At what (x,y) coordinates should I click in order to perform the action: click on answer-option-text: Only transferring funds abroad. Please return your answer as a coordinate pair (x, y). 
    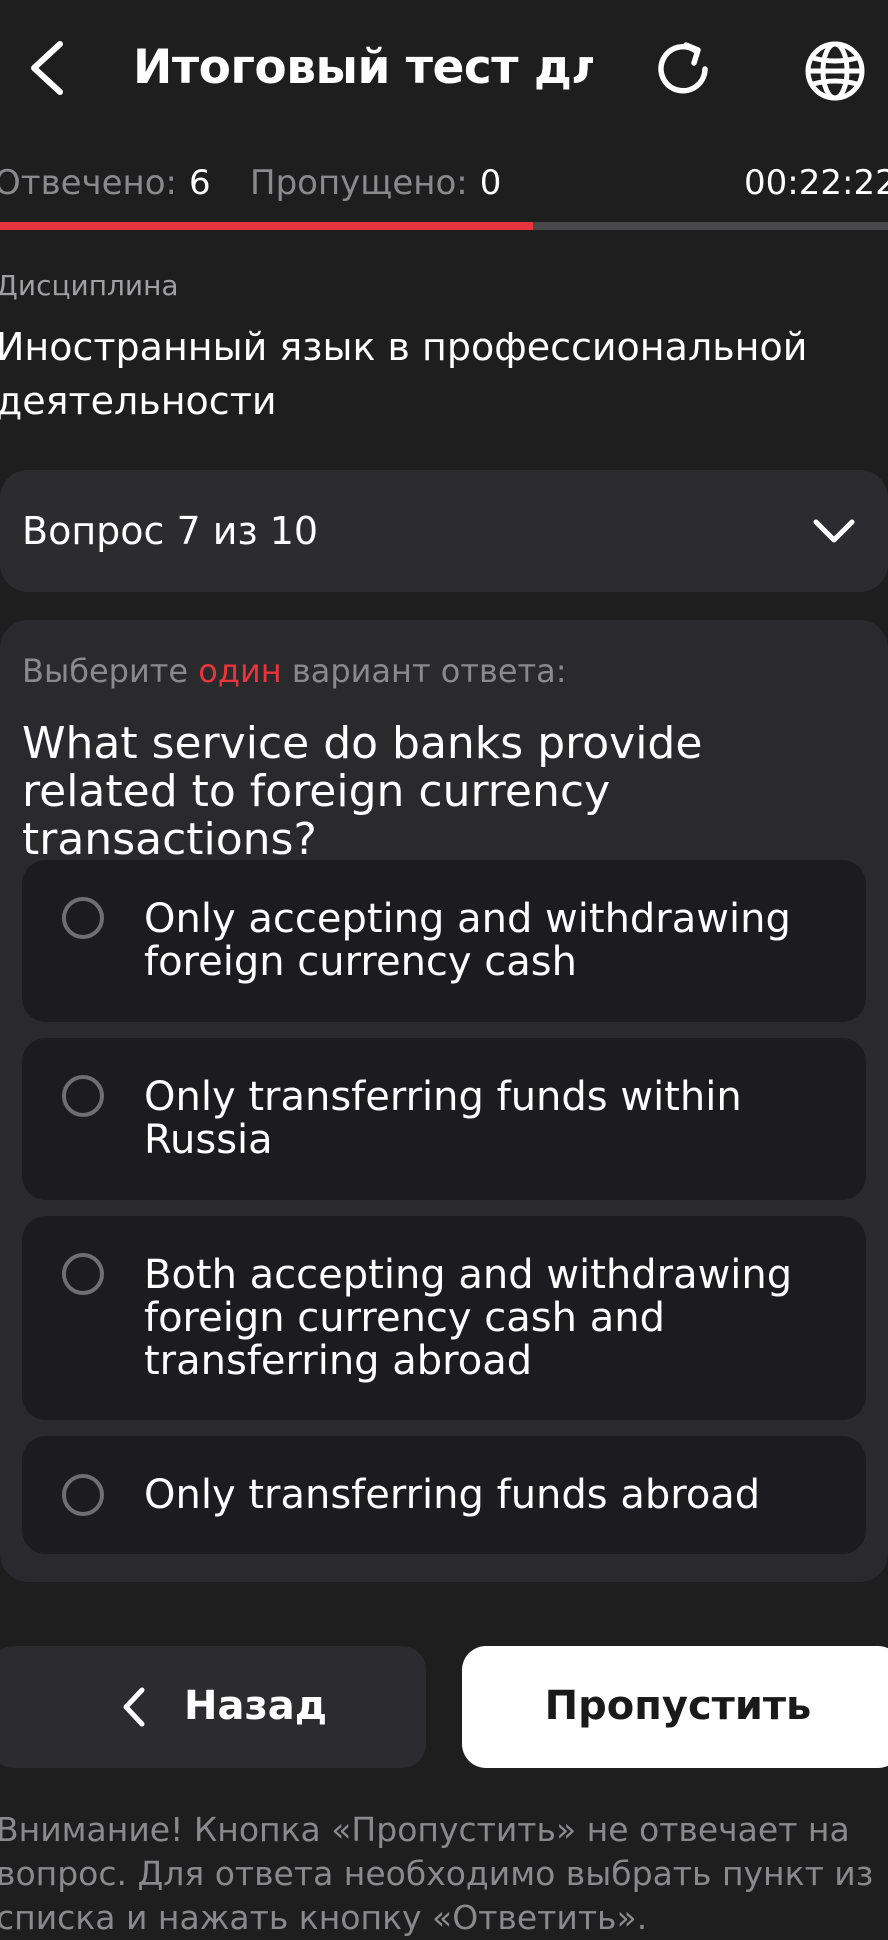
    Looking at the image, I should click on (452, 1495).